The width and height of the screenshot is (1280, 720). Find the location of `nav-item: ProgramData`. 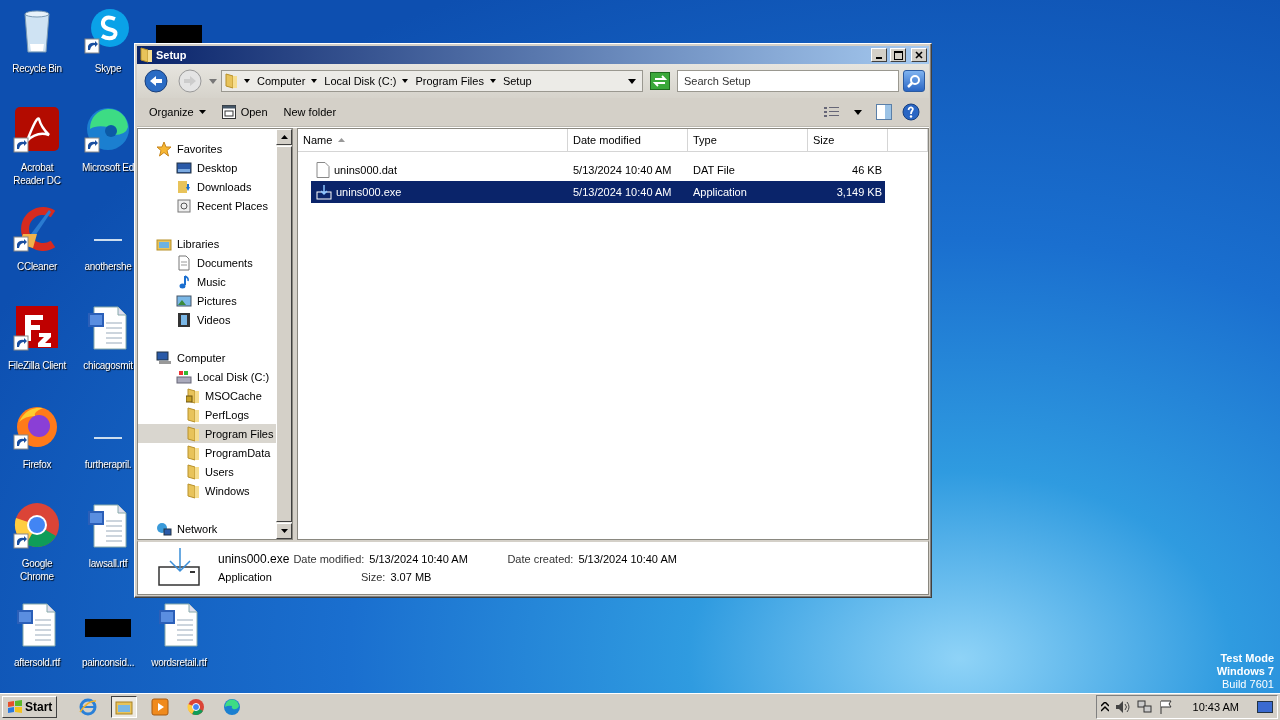

nav-item: ProgramData is located at coordinates (217, 452).